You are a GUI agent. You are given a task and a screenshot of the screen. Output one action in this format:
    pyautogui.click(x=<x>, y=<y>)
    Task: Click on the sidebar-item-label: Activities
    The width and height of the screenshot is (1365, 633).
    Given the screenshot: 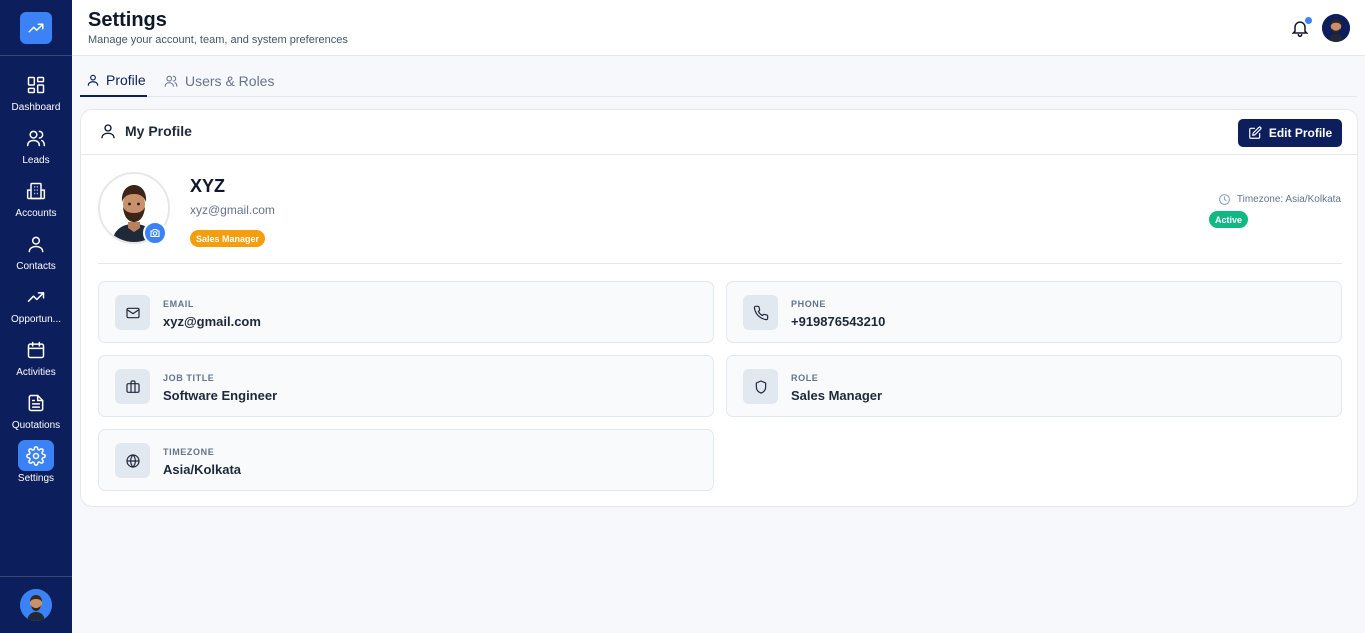 What is the action you would take?
    pyautogui.click(x=36, y=372)
    